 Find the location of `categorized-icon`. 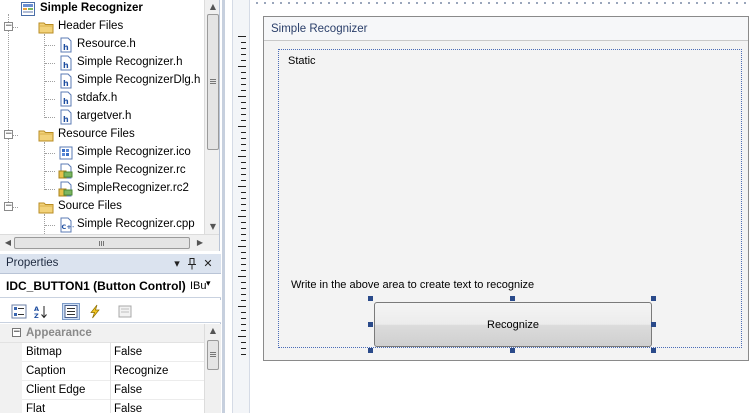

categorized-icon is located at coordinates (19, 311).